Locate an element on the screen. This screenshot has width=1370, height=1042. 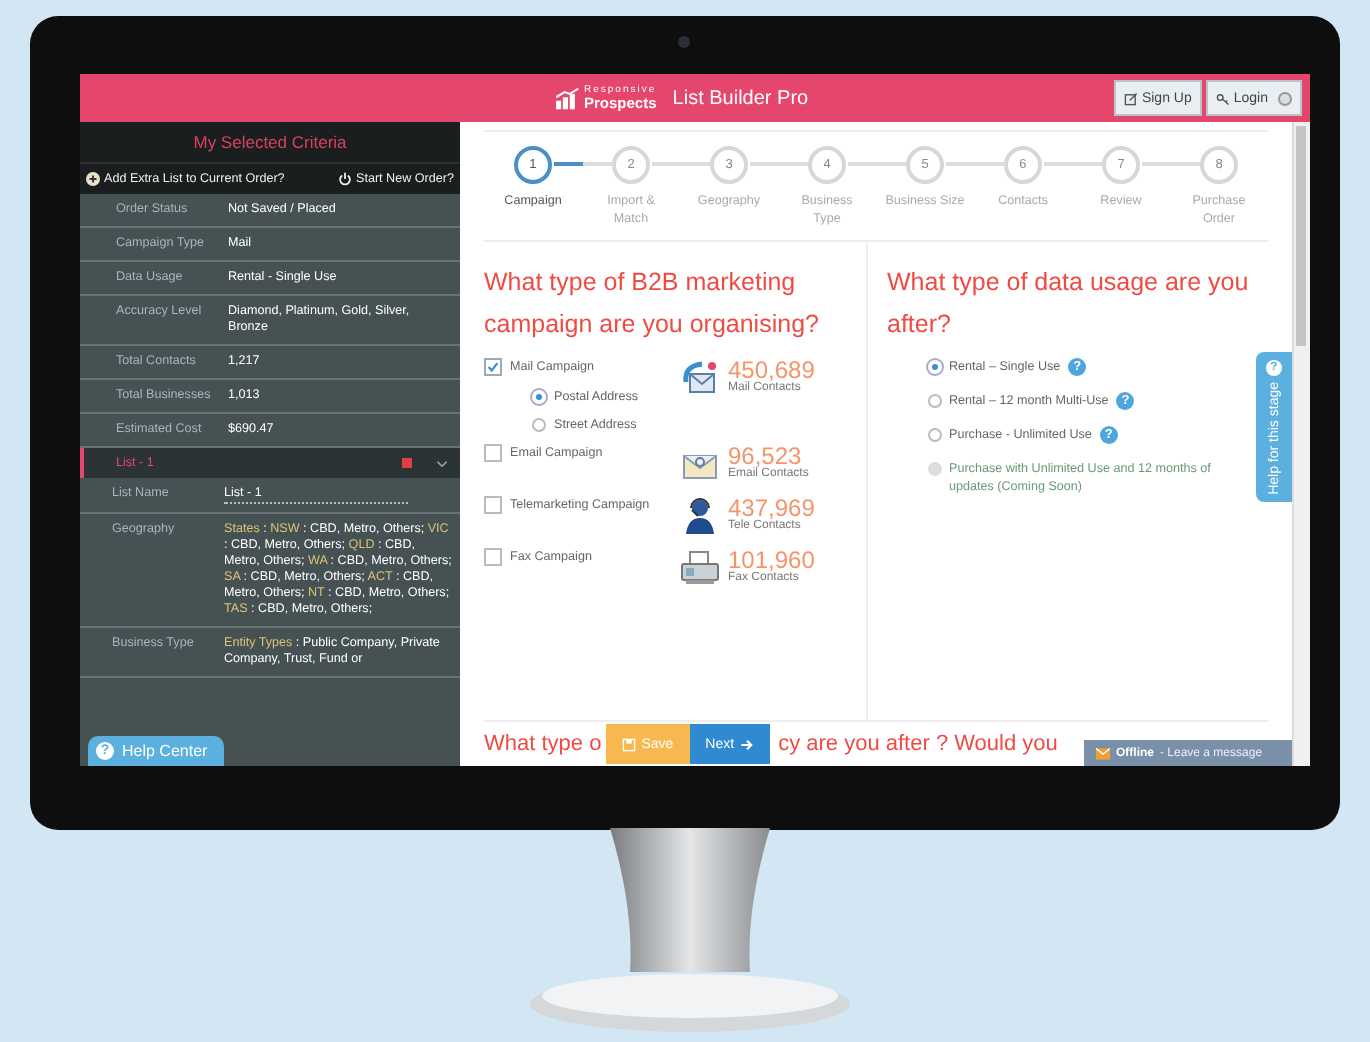
app-title: List Builder Pro is located at coordinates (740, 98).